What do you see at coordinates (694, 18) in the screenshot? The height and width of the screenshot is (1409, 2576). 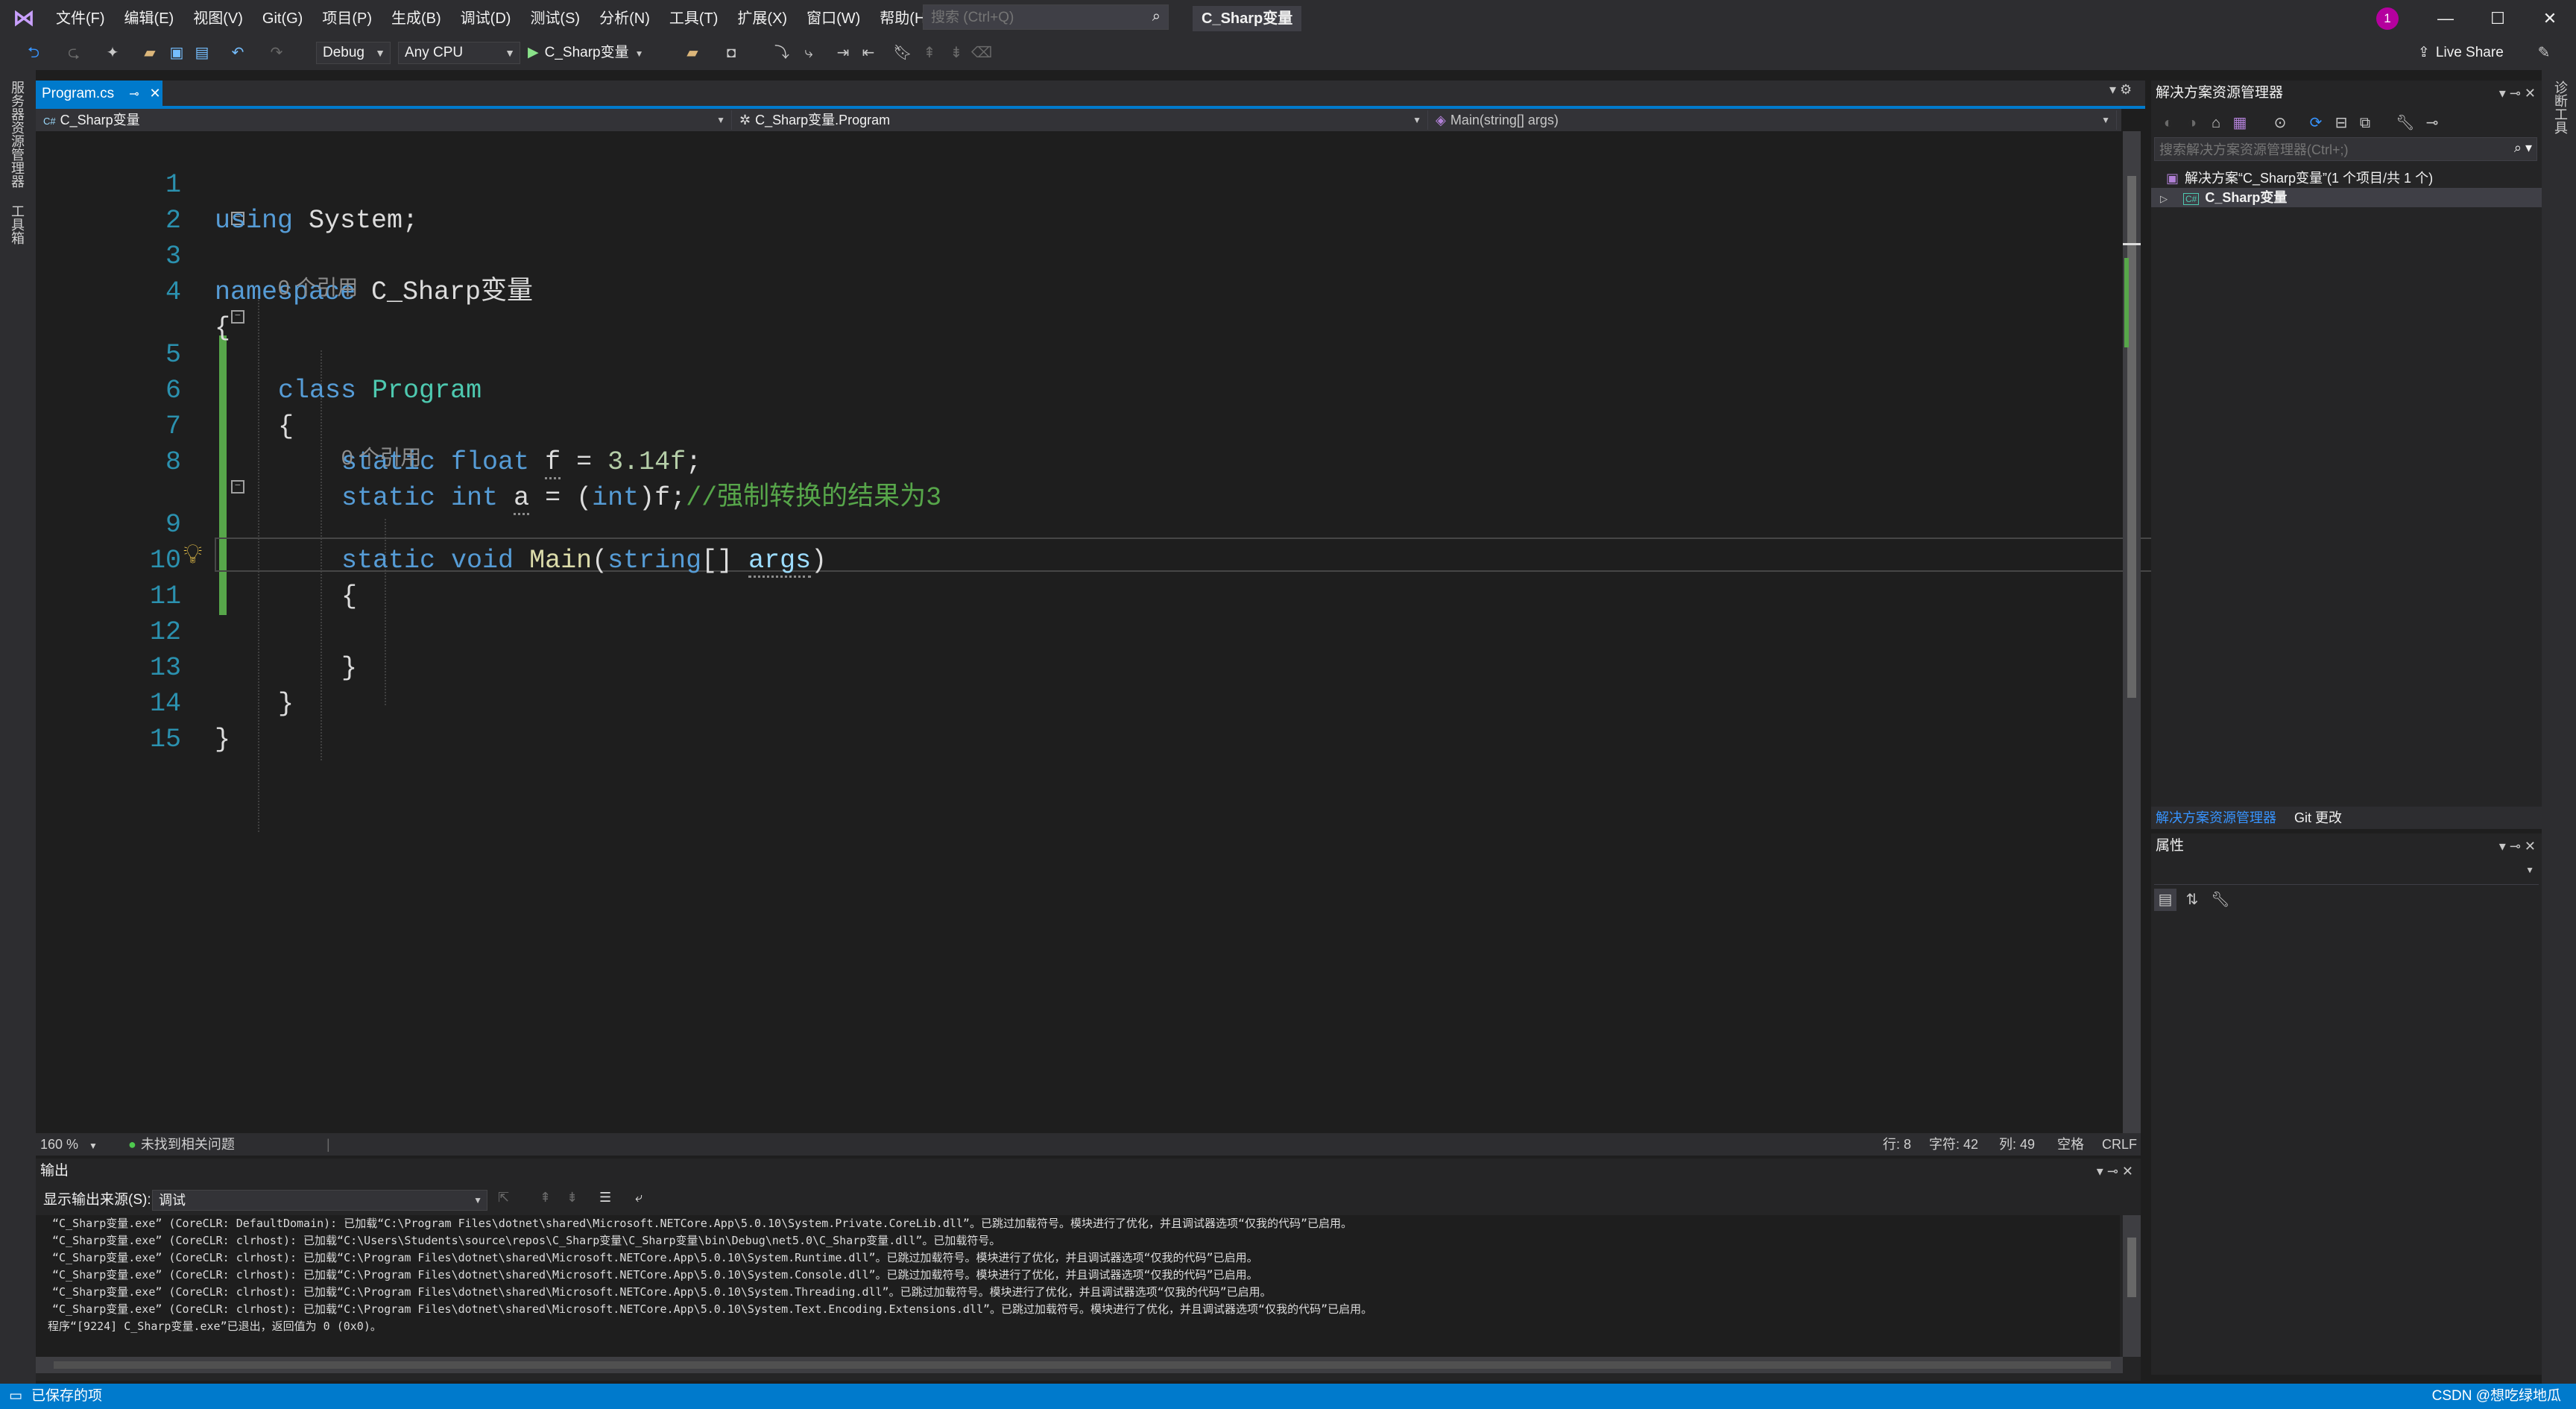 I see `menu-tools: 工具(T)` at bounding box center [694, 18].